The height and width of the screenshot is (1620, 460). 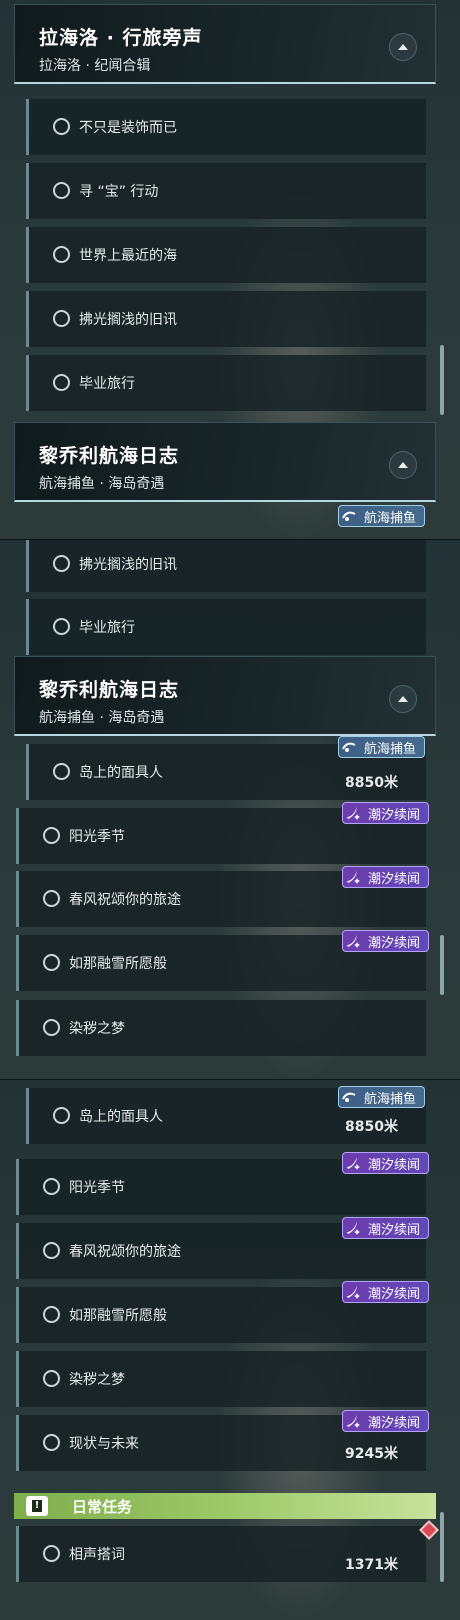 What do you see at coordinates (119, 192) in the screenshot?
I see `quest-label: 寻 “宝” 行动` at bounding box center [119, 192].